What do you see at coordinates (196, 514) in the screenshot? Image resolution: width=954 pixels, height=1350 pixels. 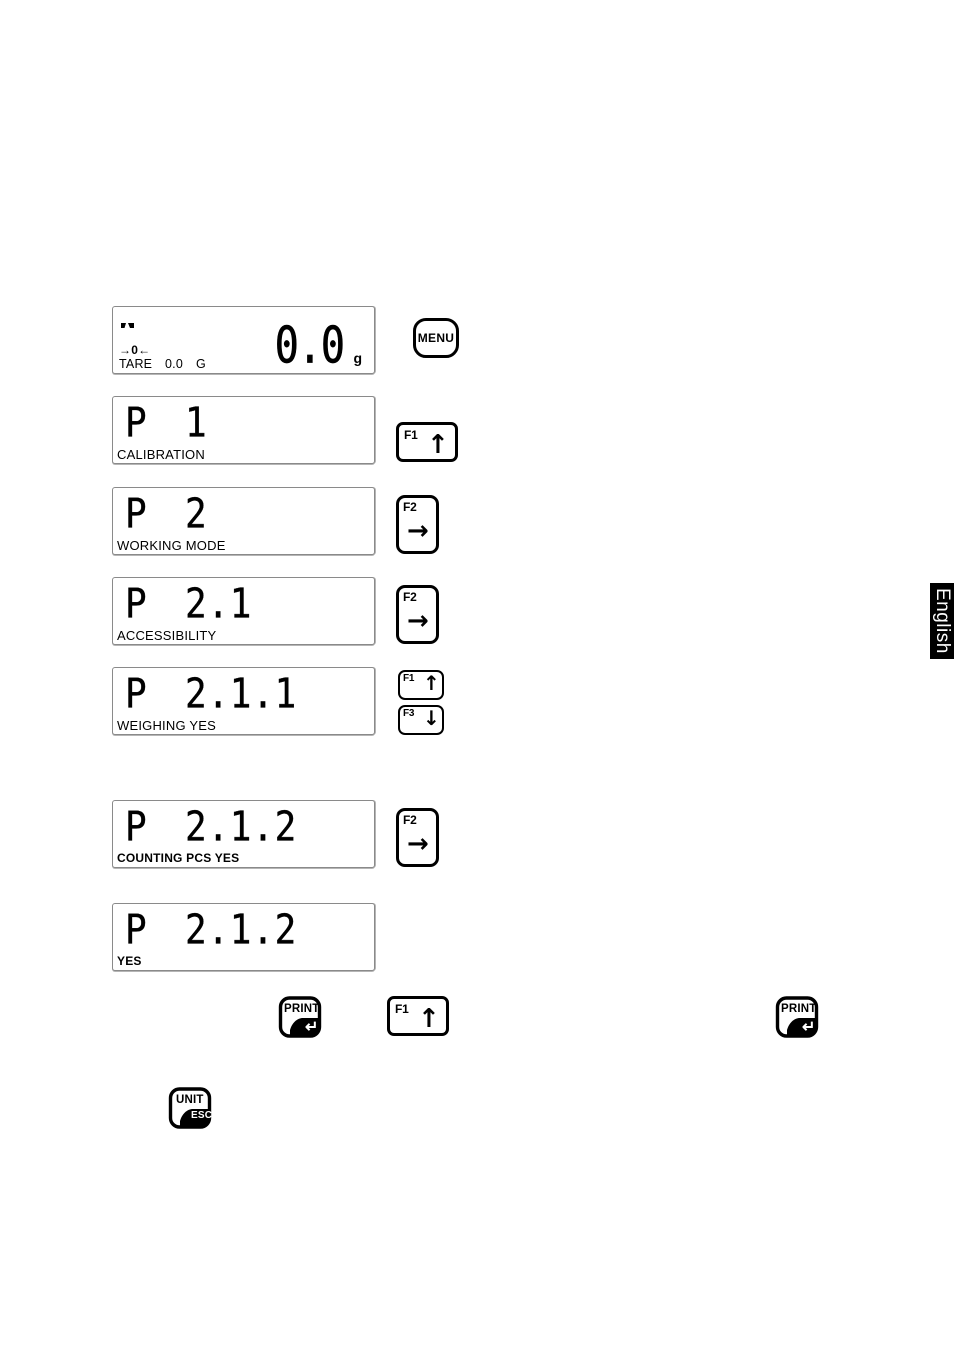 I see `menu-code: 2` at bounding box center [196, 514].